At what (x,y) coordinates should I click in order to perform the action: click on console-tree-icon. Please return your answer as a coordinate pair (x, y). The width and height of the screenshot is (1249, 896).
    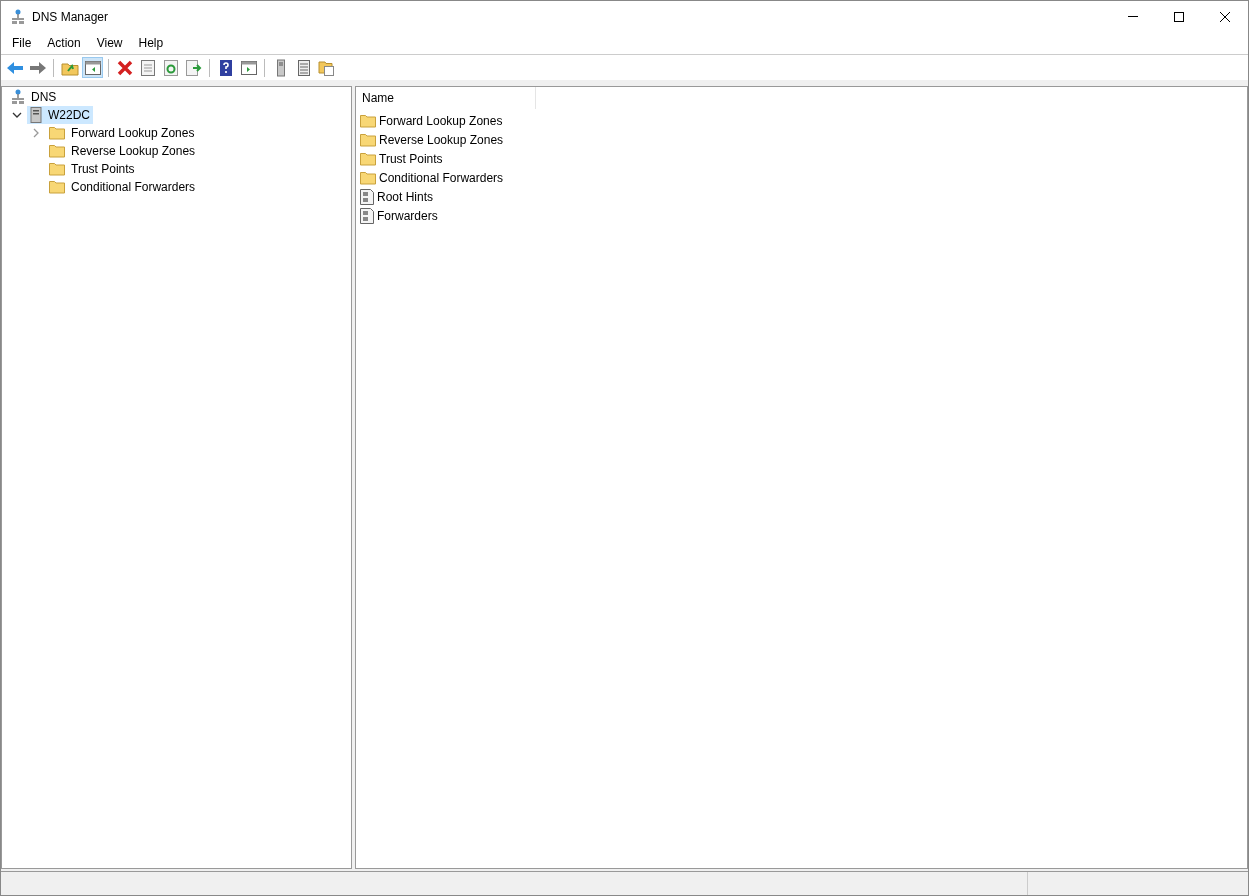
    Looking at the image, I should click on (92, 67).